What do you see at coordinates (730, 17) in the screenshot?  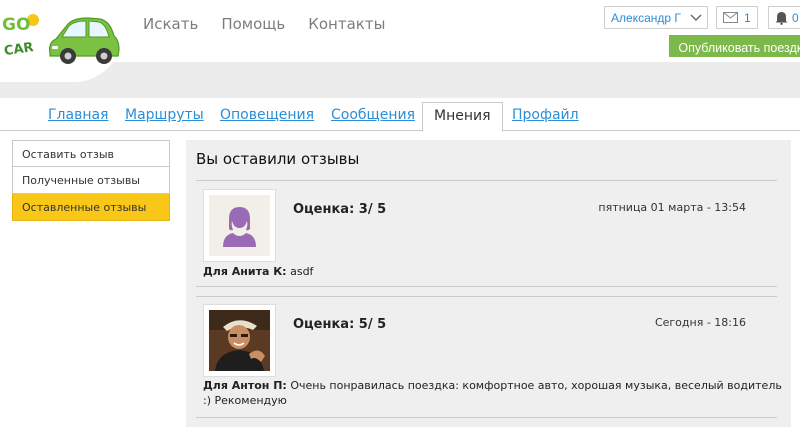 I see `envelope-icon` at bounding box center [730, 17].